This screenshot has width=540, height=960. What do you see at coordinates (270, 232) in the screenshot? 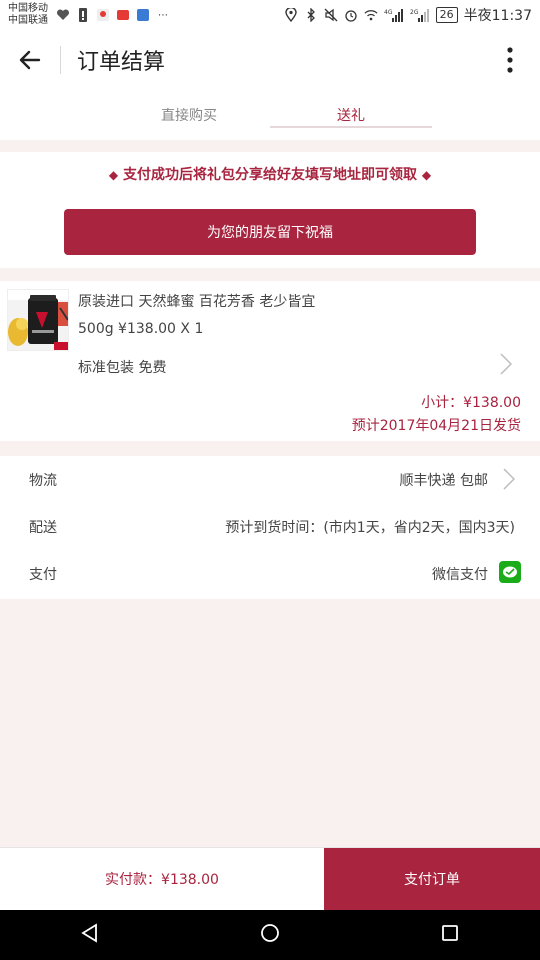
I see `leave-blessing-button: 为您的朋友留下祝福` at bounding box center [270, 232].